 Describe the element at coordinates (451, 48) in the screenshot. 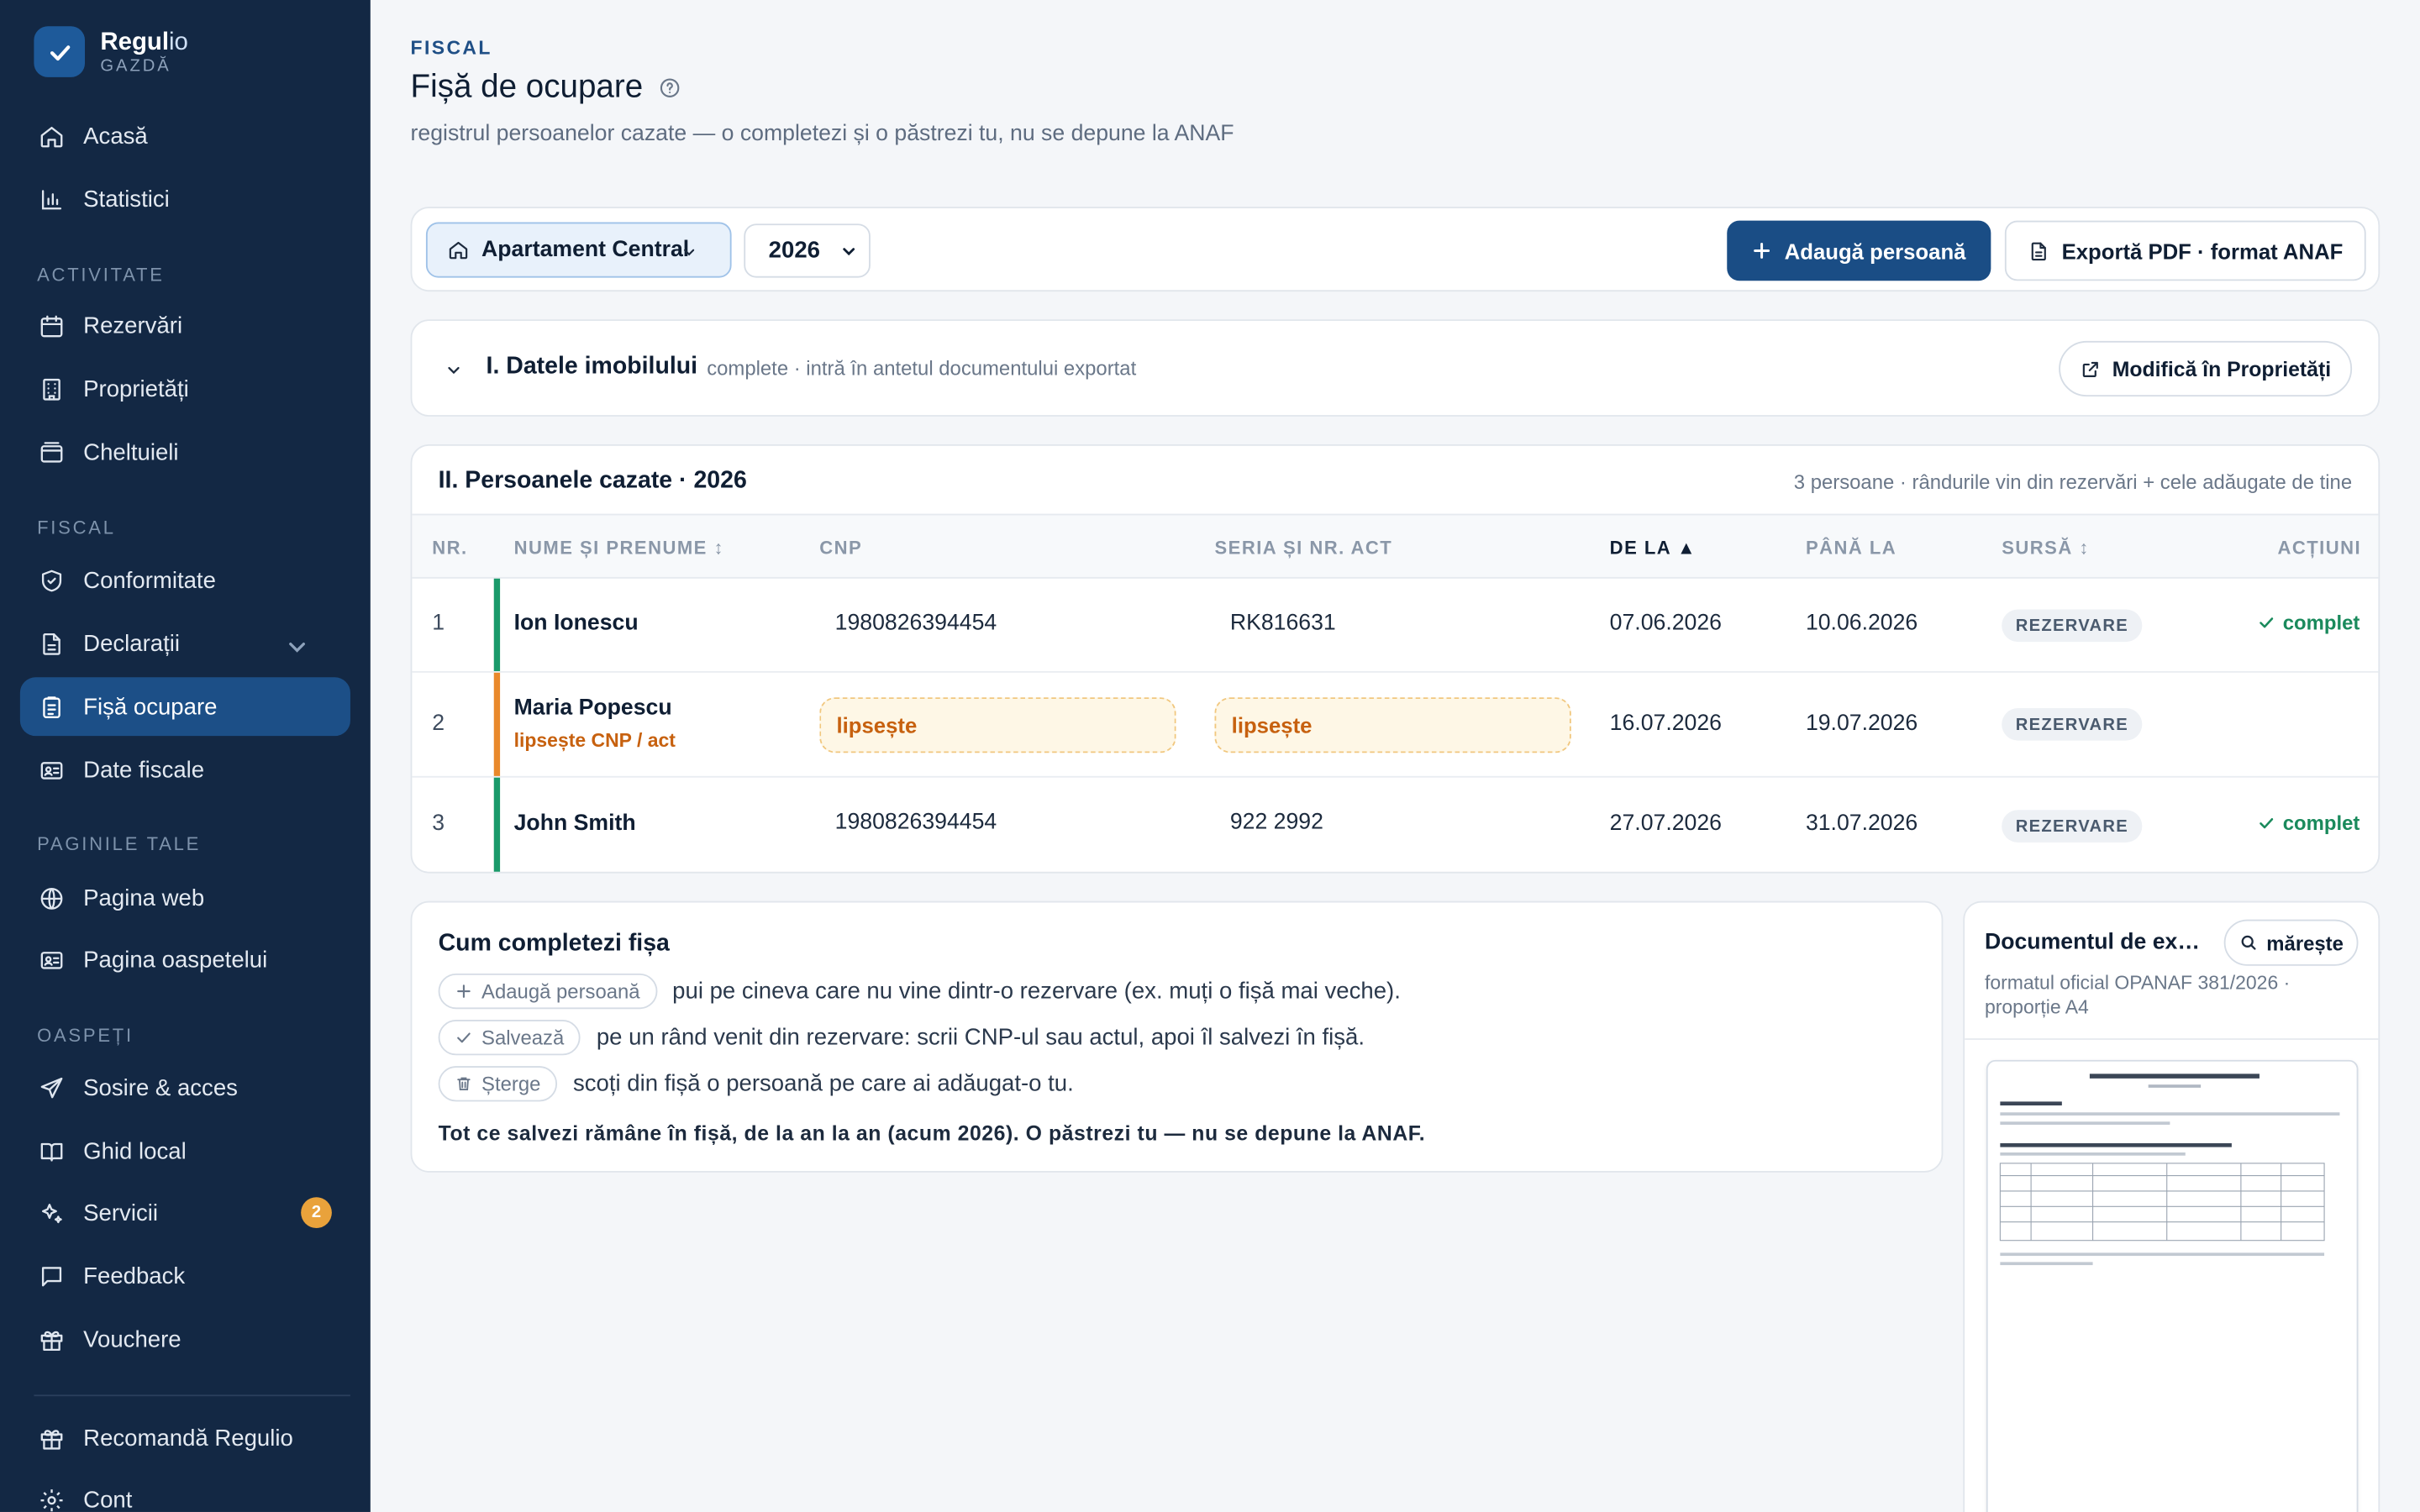

I see `page-kicker: FISCAL` at that location.